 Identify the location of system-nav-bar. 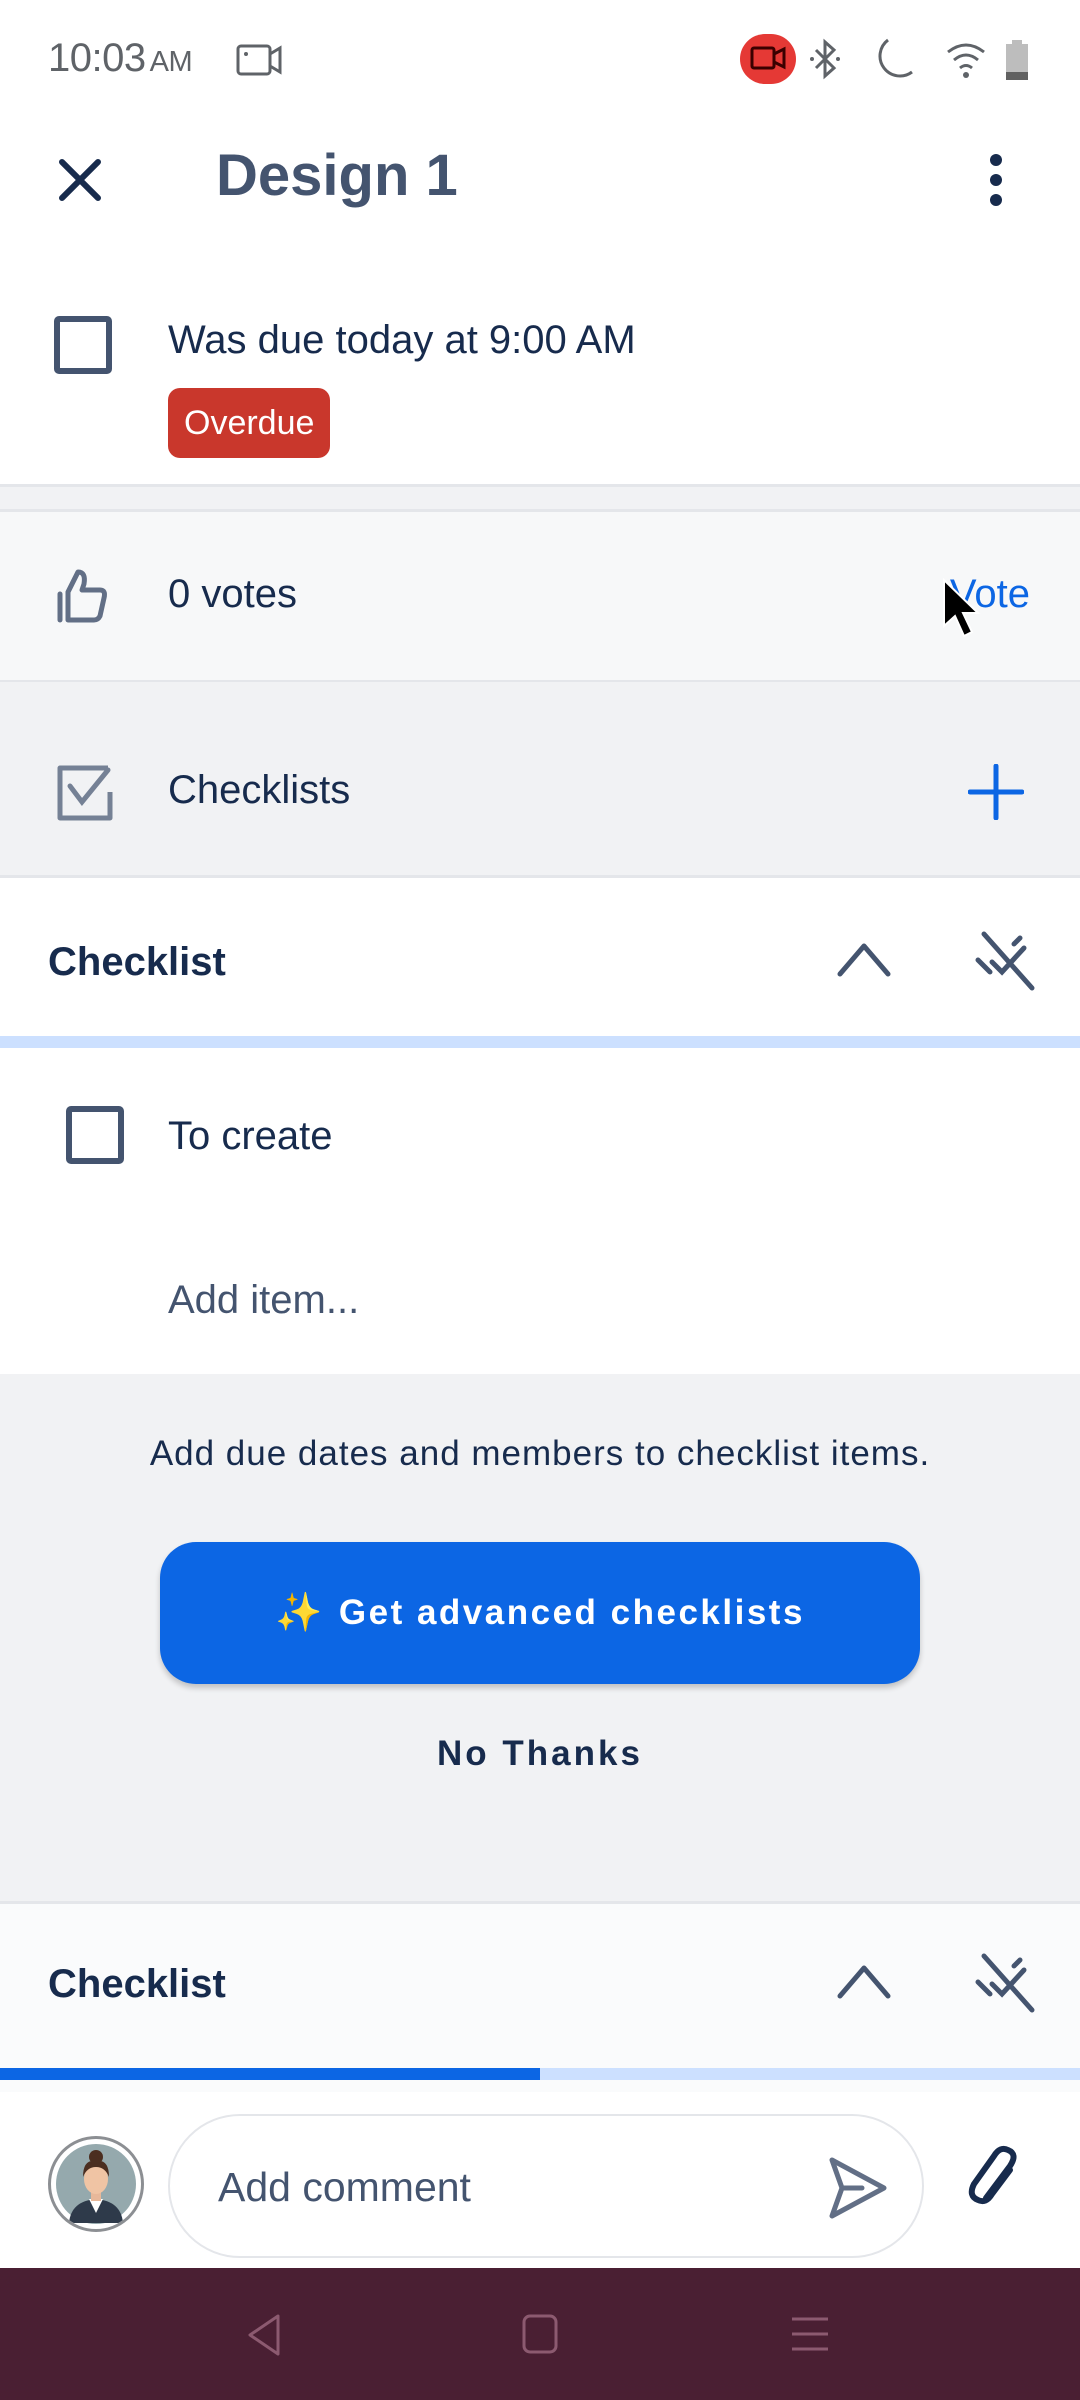
(540, 2334).